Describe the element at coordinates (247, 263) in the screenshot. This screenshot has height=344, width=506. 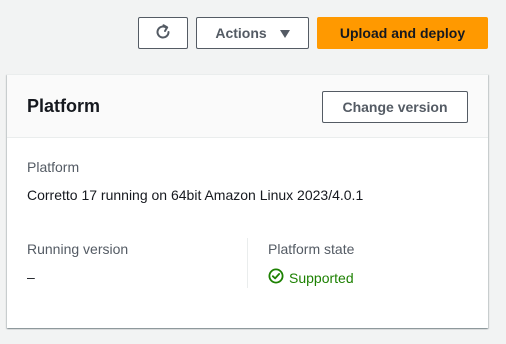
I see `column-divider` at that location.